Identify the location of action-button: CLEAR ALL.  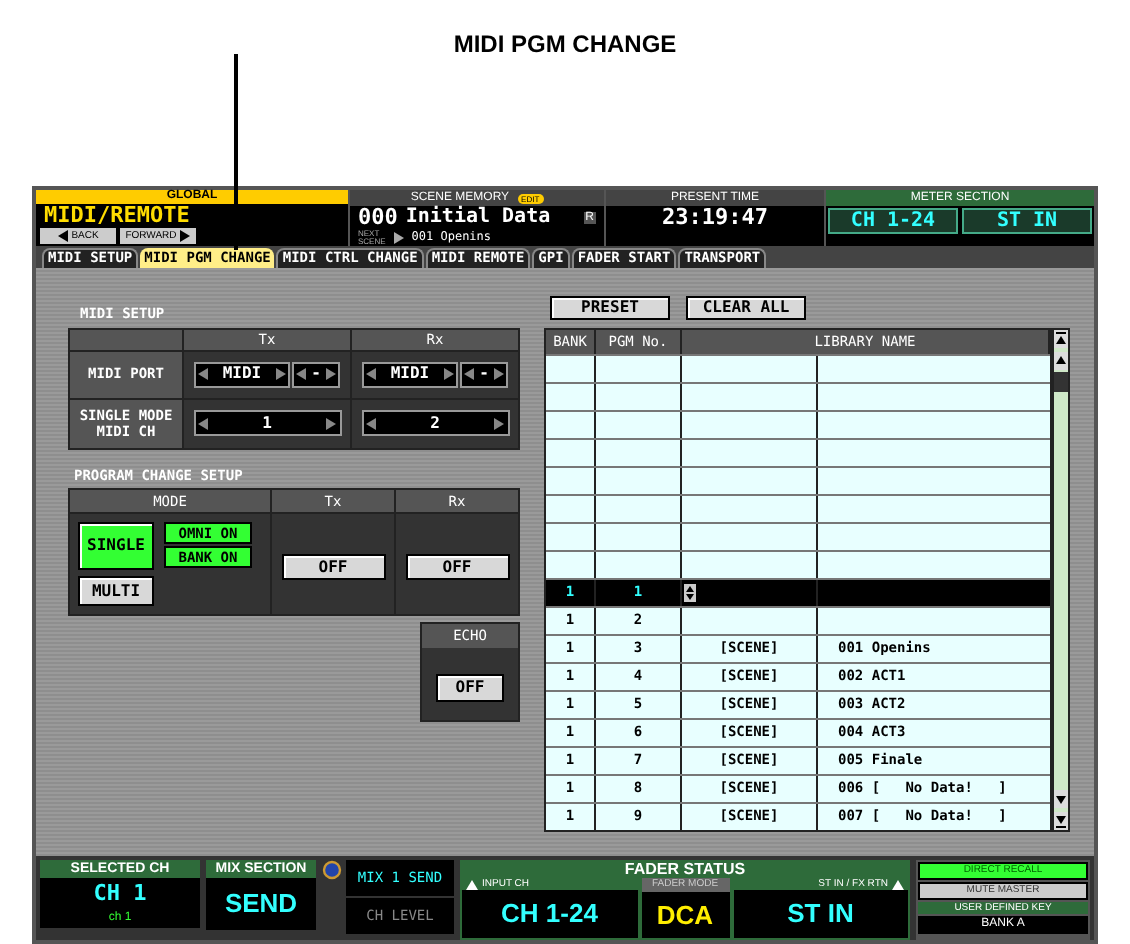
(746, 308).